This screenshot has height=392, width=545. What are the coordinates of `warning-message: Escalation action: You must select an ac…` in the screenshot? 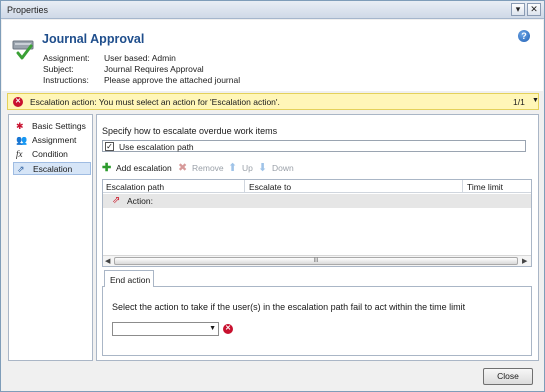 It's located at (155, 102).